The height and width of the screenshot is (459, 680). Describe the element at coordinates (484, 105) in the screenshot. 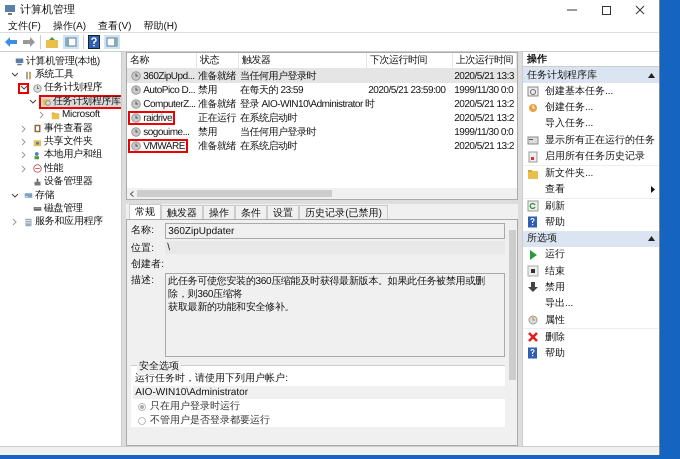

I see `table-cell-text: 2020/5/21 13:2` at that location.